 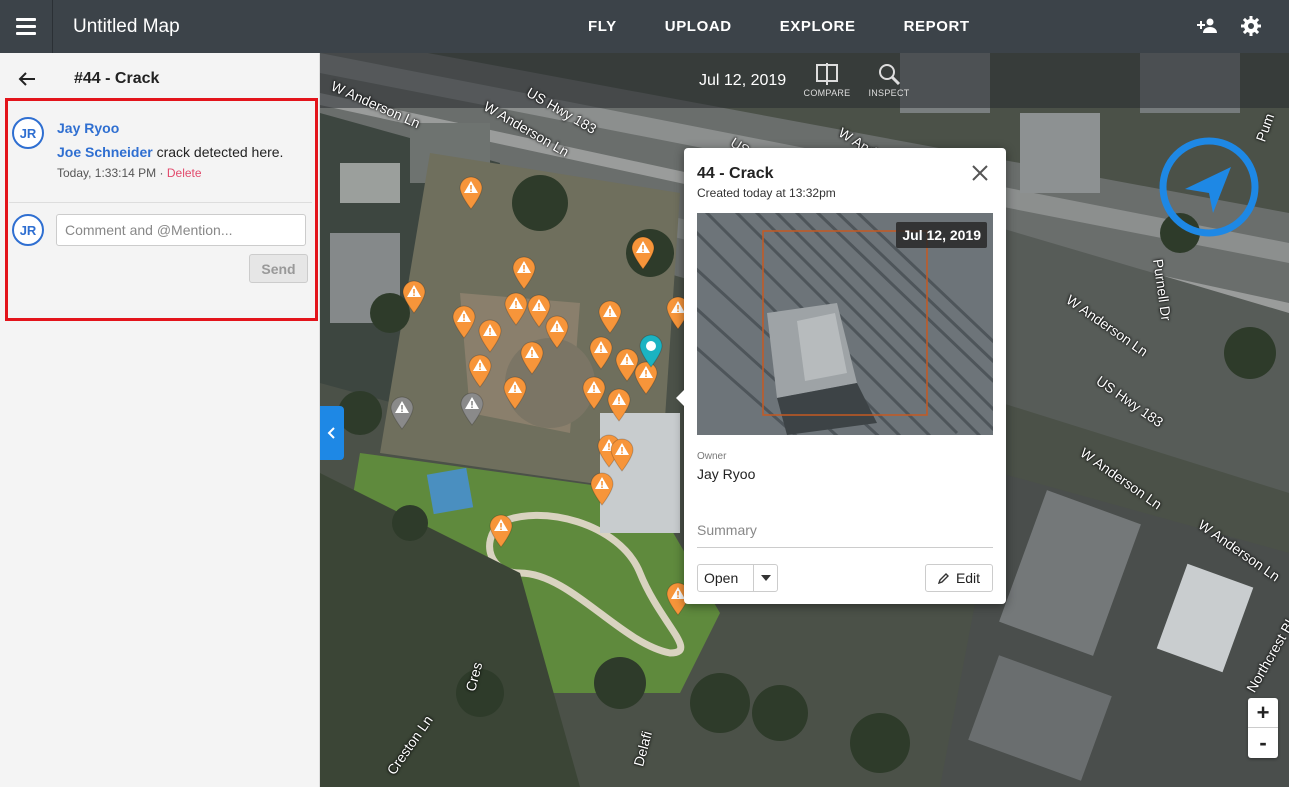 What do you see at coordinates (117, 78) in the screenshot?
I see `issue-title: #44 - Crack` at bounding box center [117, 78].